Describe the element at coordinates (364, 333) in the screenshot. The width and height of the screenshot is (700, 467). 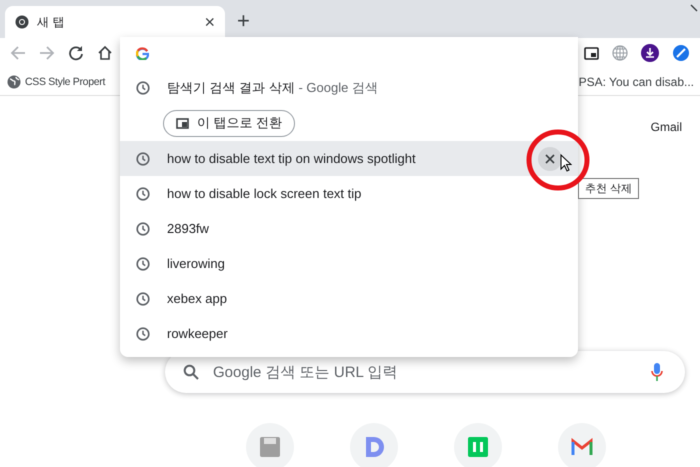
I see `suggestion-text: rowkeeper` at that location.